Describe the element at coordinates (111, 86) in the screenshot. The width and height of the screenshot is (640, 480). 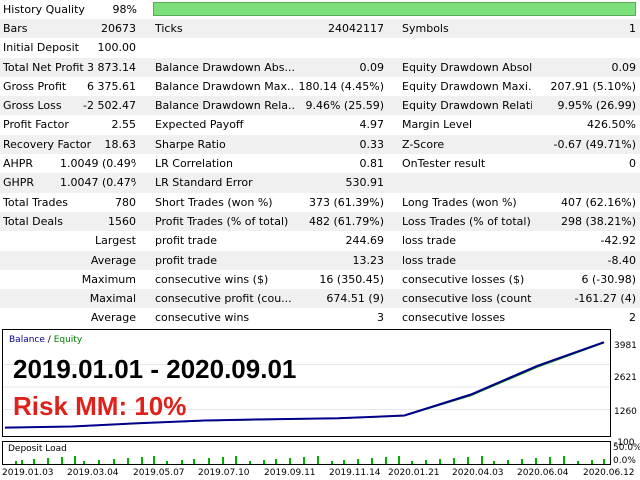
I see `stat-value: 6 375.61` at that location.